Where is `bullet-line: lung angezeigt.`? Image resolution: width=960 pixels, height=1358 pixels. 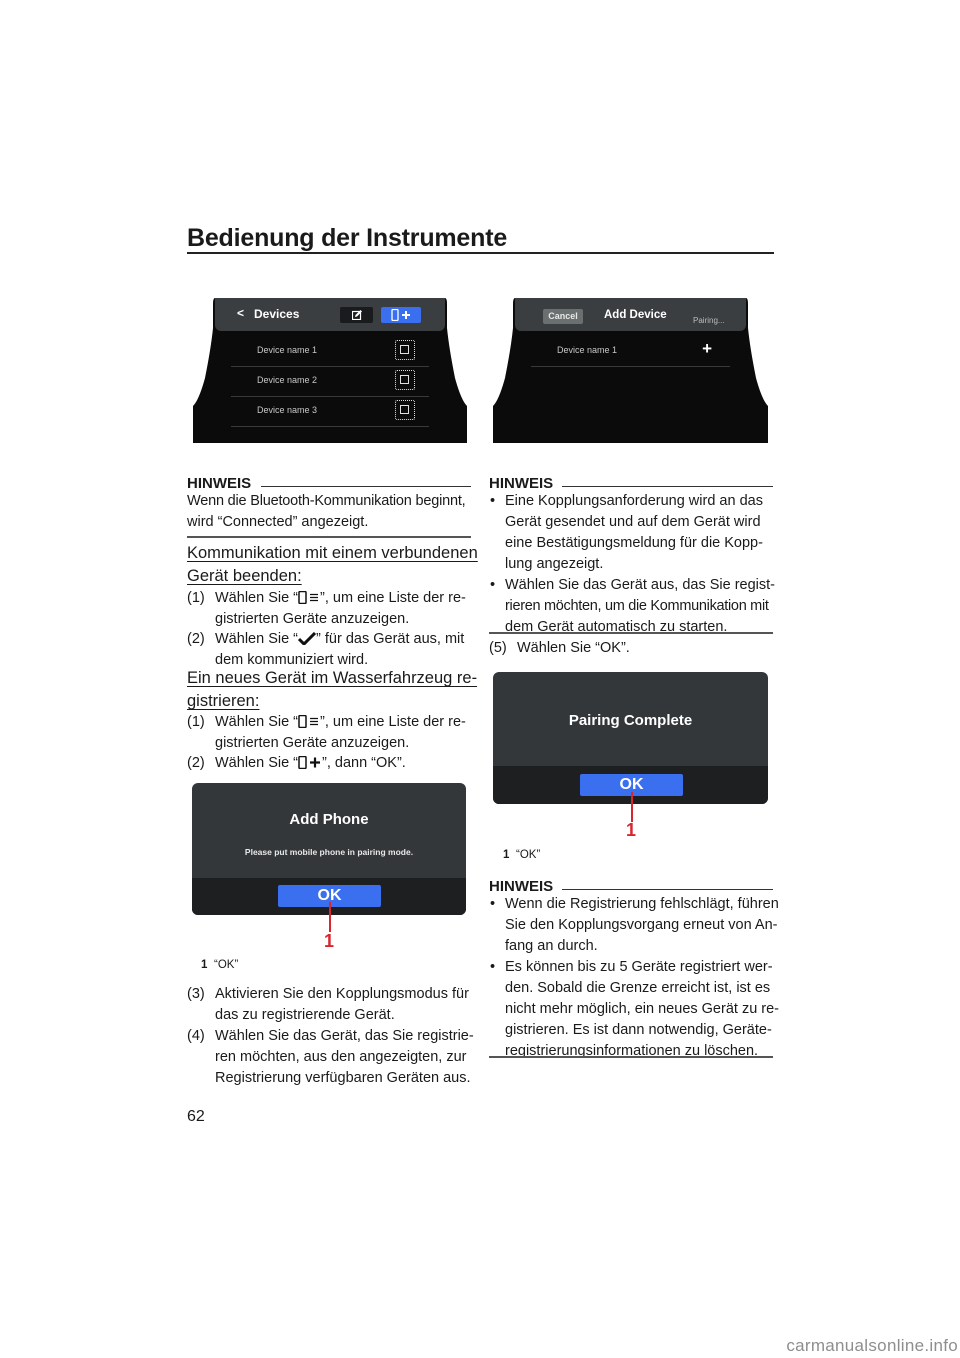 bullet-line: lung angezeigt. is located at coordinates (554, 564).